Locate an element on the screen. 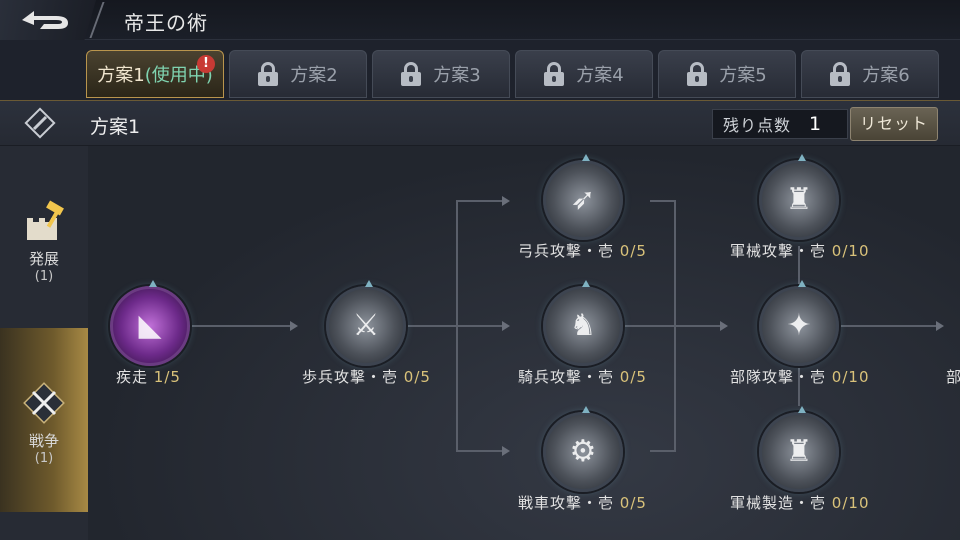 The width and height of the screenshot is (960, 540). skill-node-infantry: ⚔ is located at coordinates (366, 323).